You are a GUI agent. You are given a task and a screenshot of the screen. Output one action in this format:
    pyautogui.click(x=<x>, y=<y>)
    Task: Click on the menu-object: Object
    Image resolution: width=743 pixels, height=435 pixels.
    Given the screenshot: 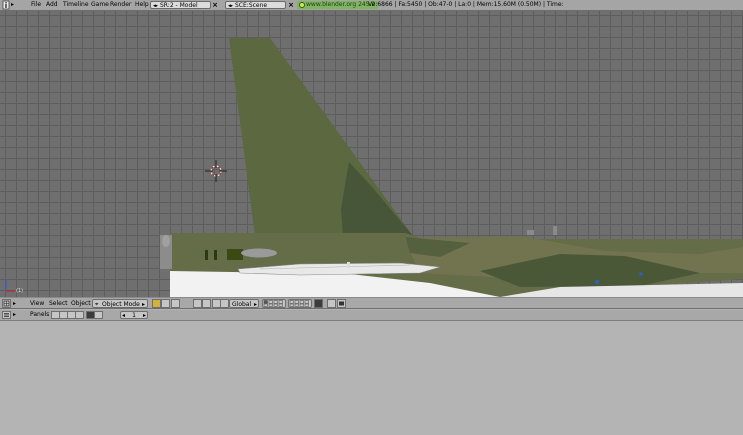 What is the action you would take?
    pyautogui.click(x=81, y=303)
    